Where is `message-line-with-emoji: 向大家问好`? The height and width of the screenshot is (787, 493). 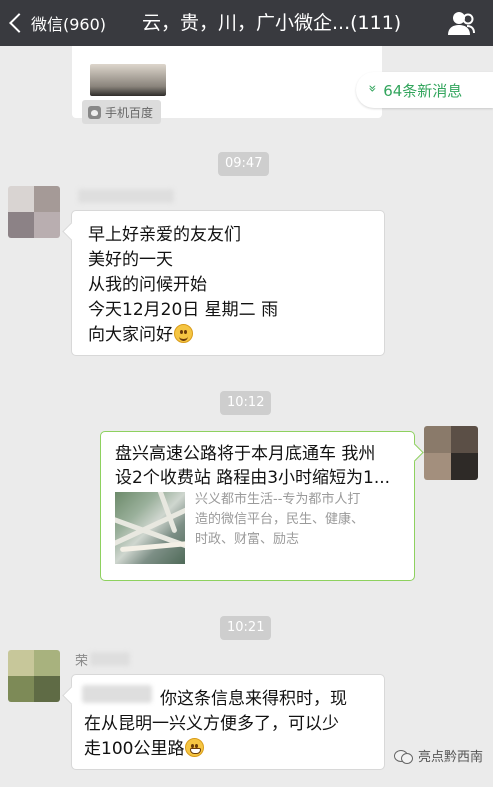
message-line-with-emoji: 向大家问好 is located at coordinates (183, 335).